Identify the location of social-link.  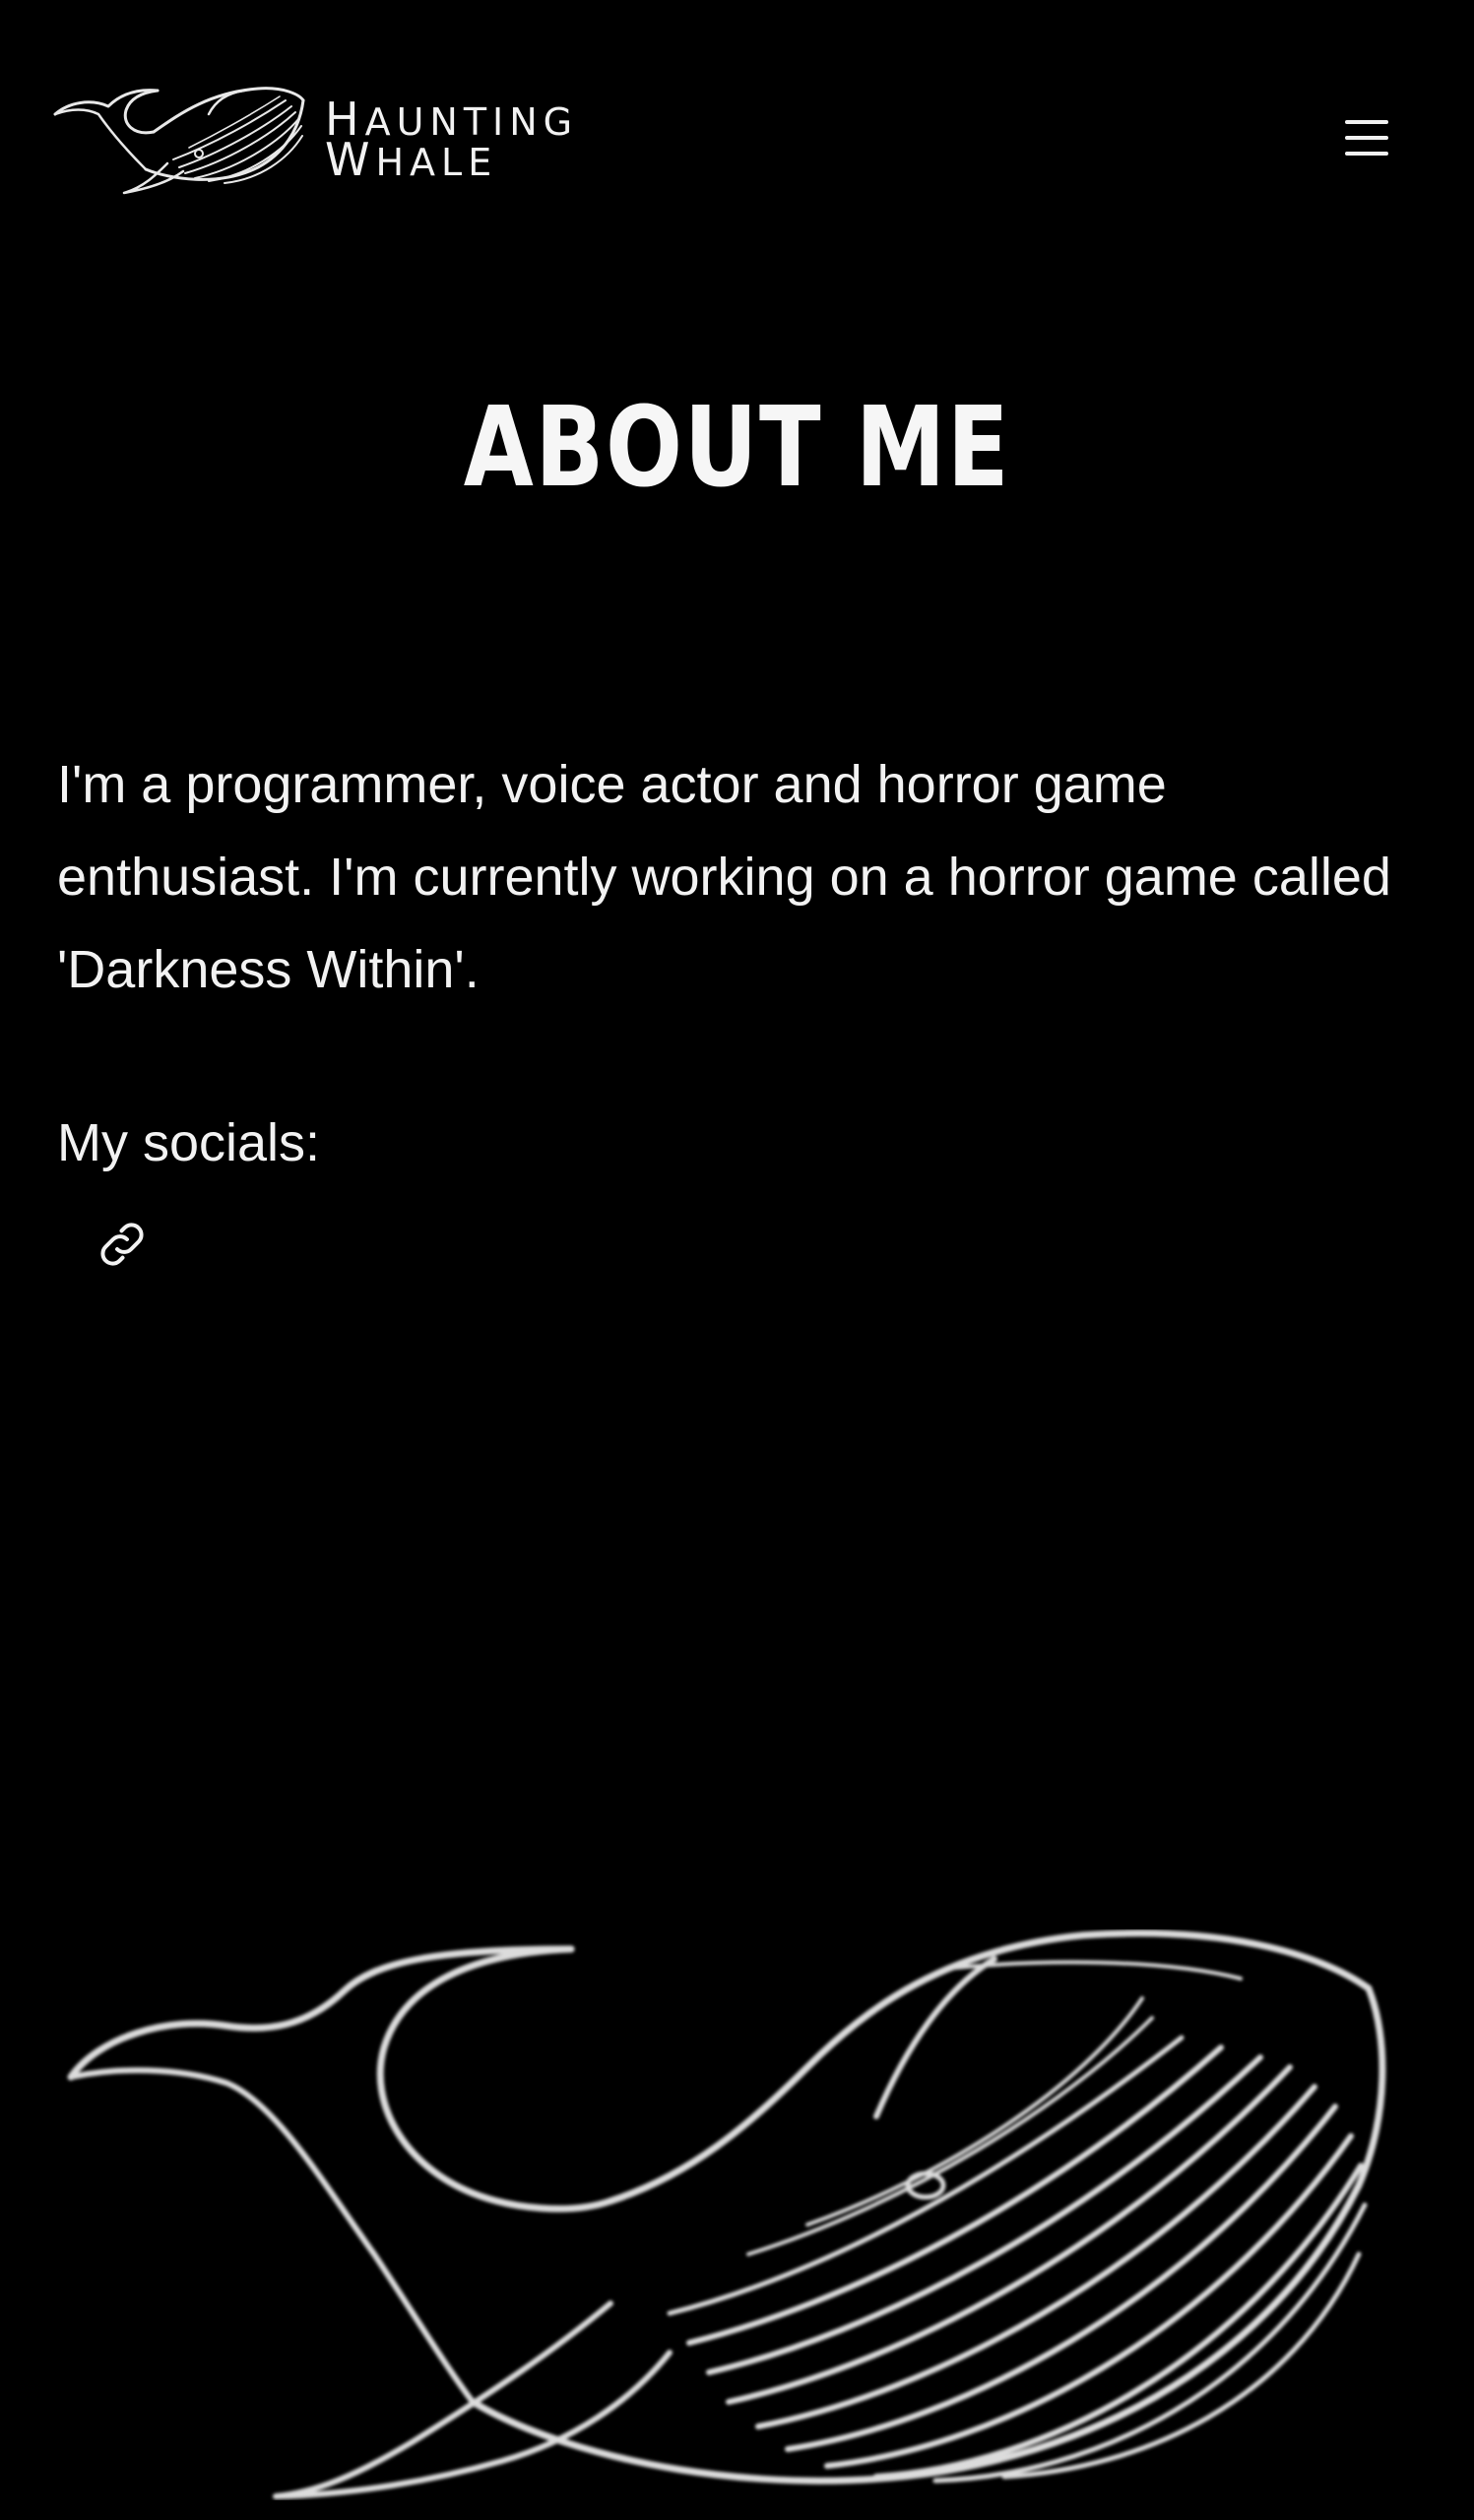
(123, 1244).